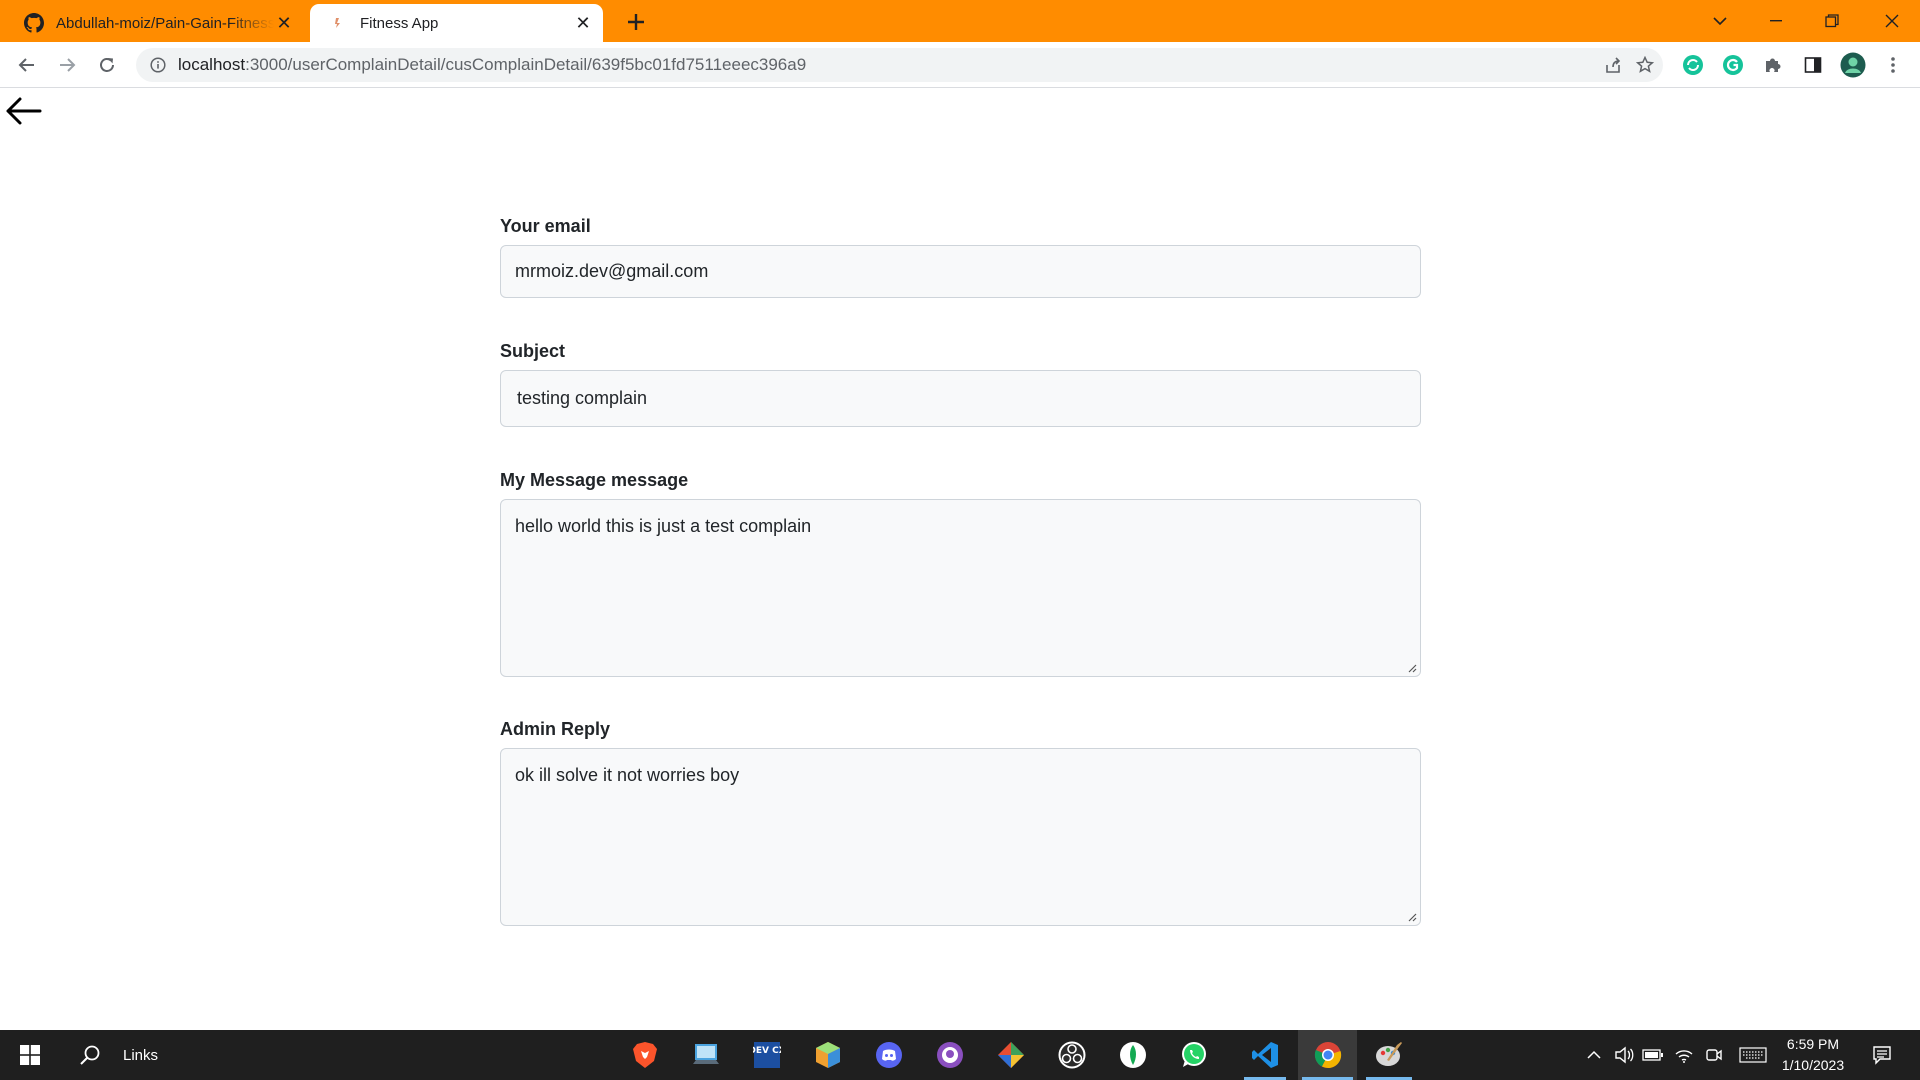 The image size is (1920, 1080). Describe the element at coordinates (545, 226) in the screenshot. I see `email-label: Your email` at that location.